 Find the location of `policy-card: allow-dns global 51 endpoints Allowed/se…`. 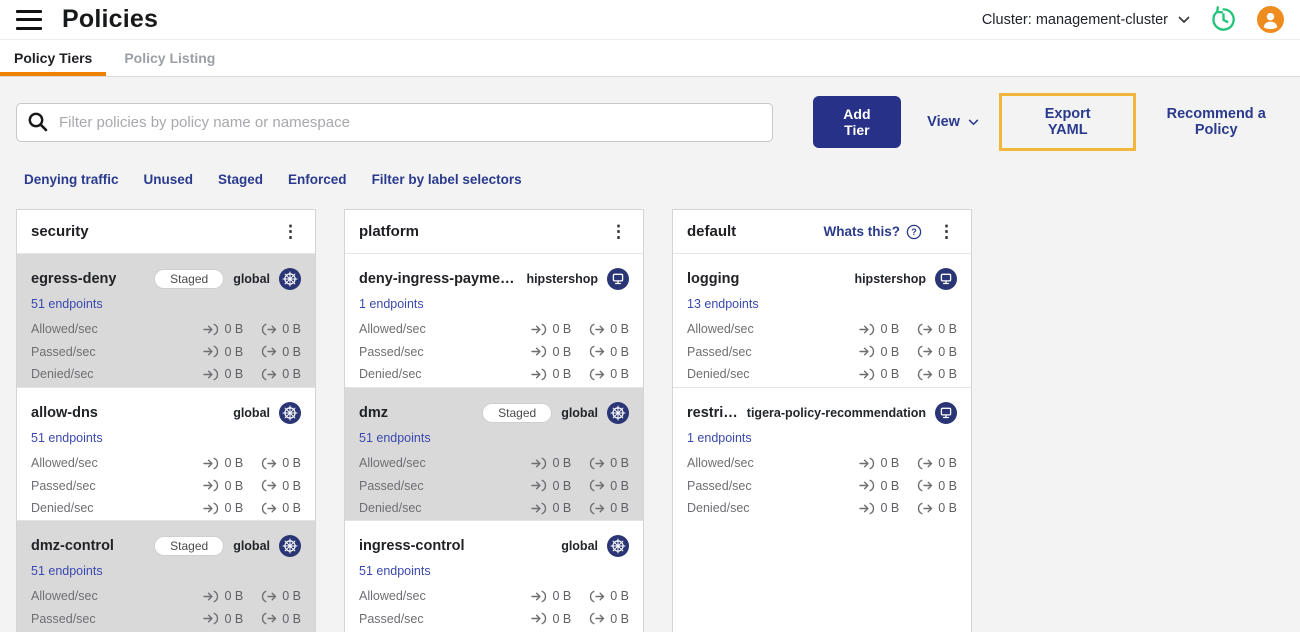

policy-card: allow-dns global 51 endpoints Allowed/se… is located at coordinates (166, 453).